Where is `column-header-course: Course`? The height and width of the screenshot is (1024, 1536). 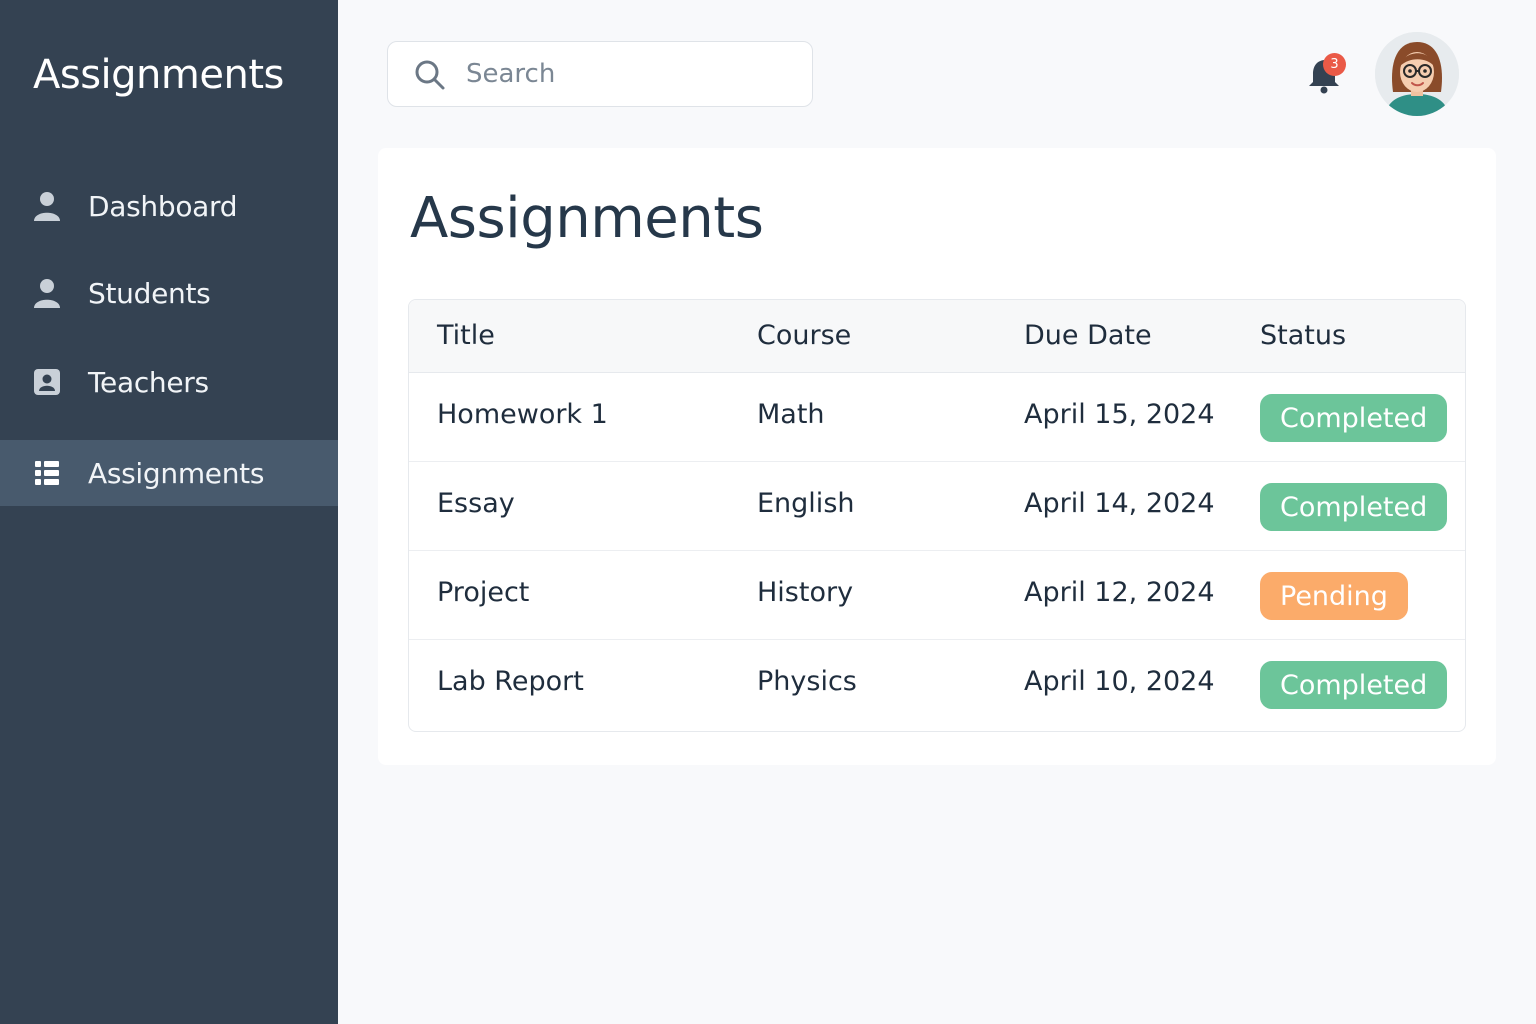 column-header-course: Course is located at coordinates (804, 335).